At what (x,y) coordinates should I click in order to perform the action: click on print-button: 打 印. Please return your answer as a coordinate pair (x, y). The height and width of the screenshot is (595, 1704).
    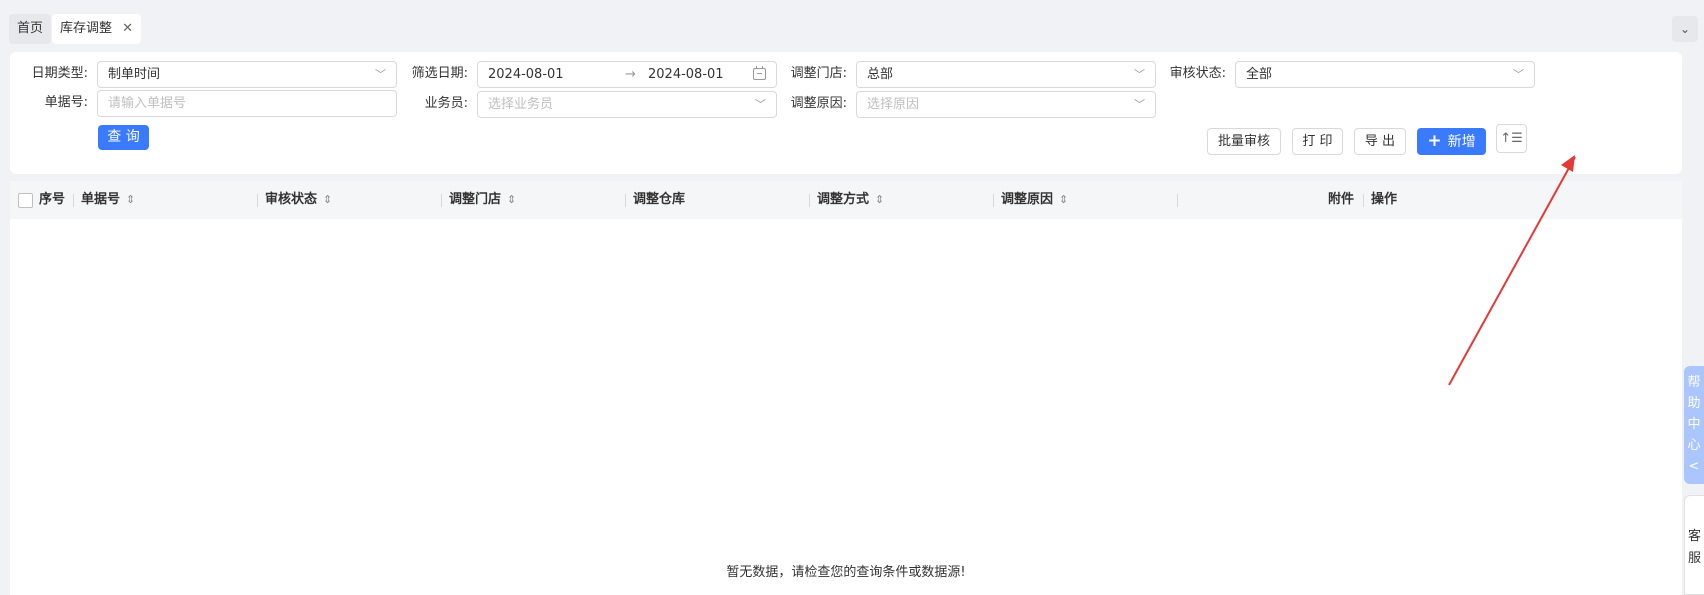
    Looking at the image, I should click on (1317, 141).